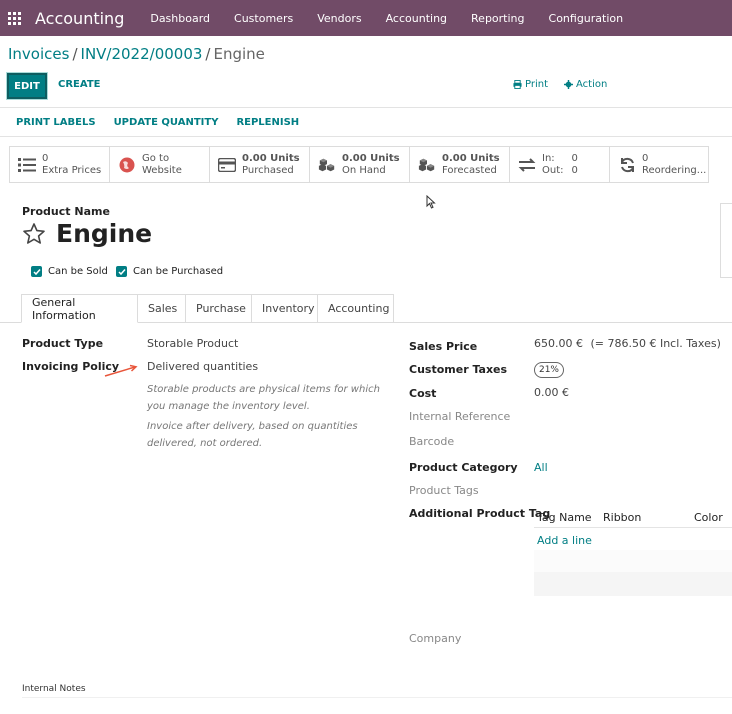 The height and width of the screenshot is (714, 732). What do you see at coordinates (127, 165) in the screenshot?
I see `globe-icon` at bounding box center [127, 165].